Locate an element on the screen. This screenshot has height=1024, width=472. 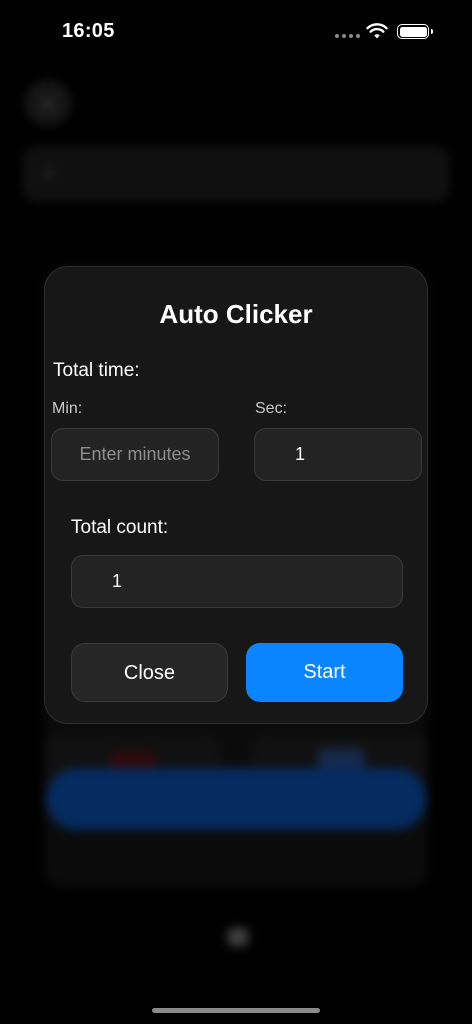
background-search-bar: ⌕ is located at coordinates (236, 174).